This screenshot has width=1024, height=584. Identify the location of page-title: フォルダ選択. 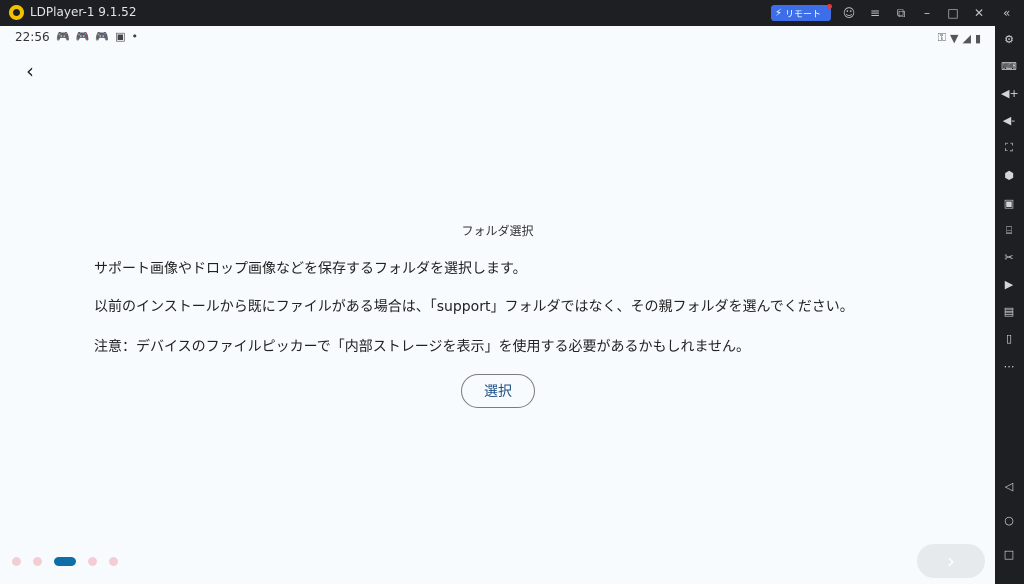
(497, 231).